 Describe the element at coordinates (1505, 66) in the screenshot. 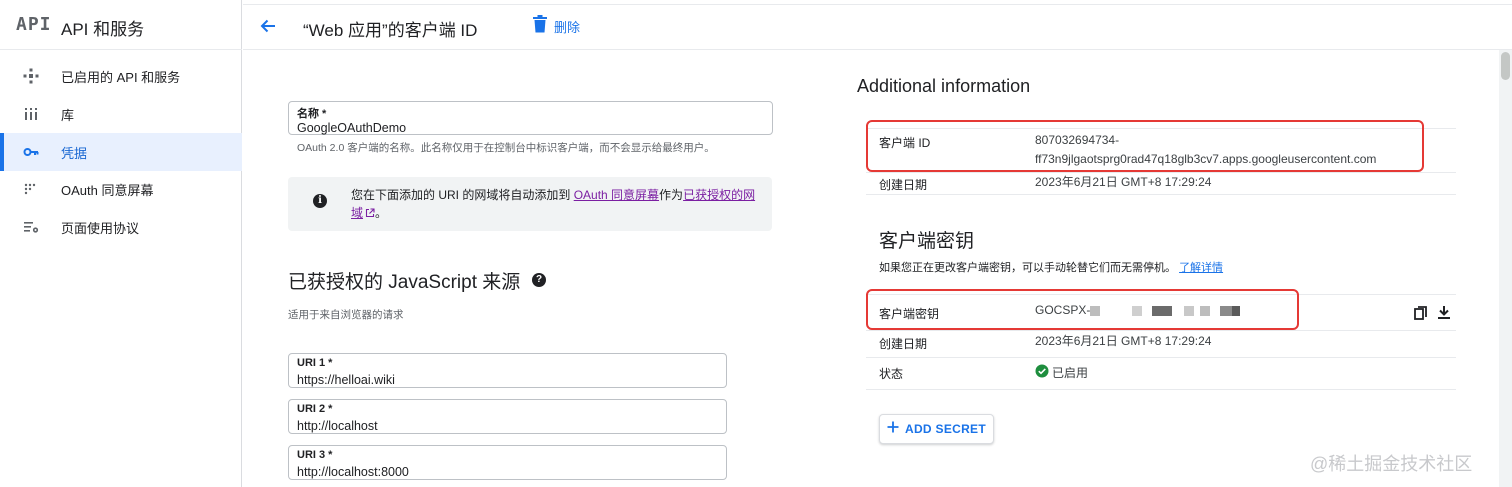

I see `scrollbar-thumb` at that location.